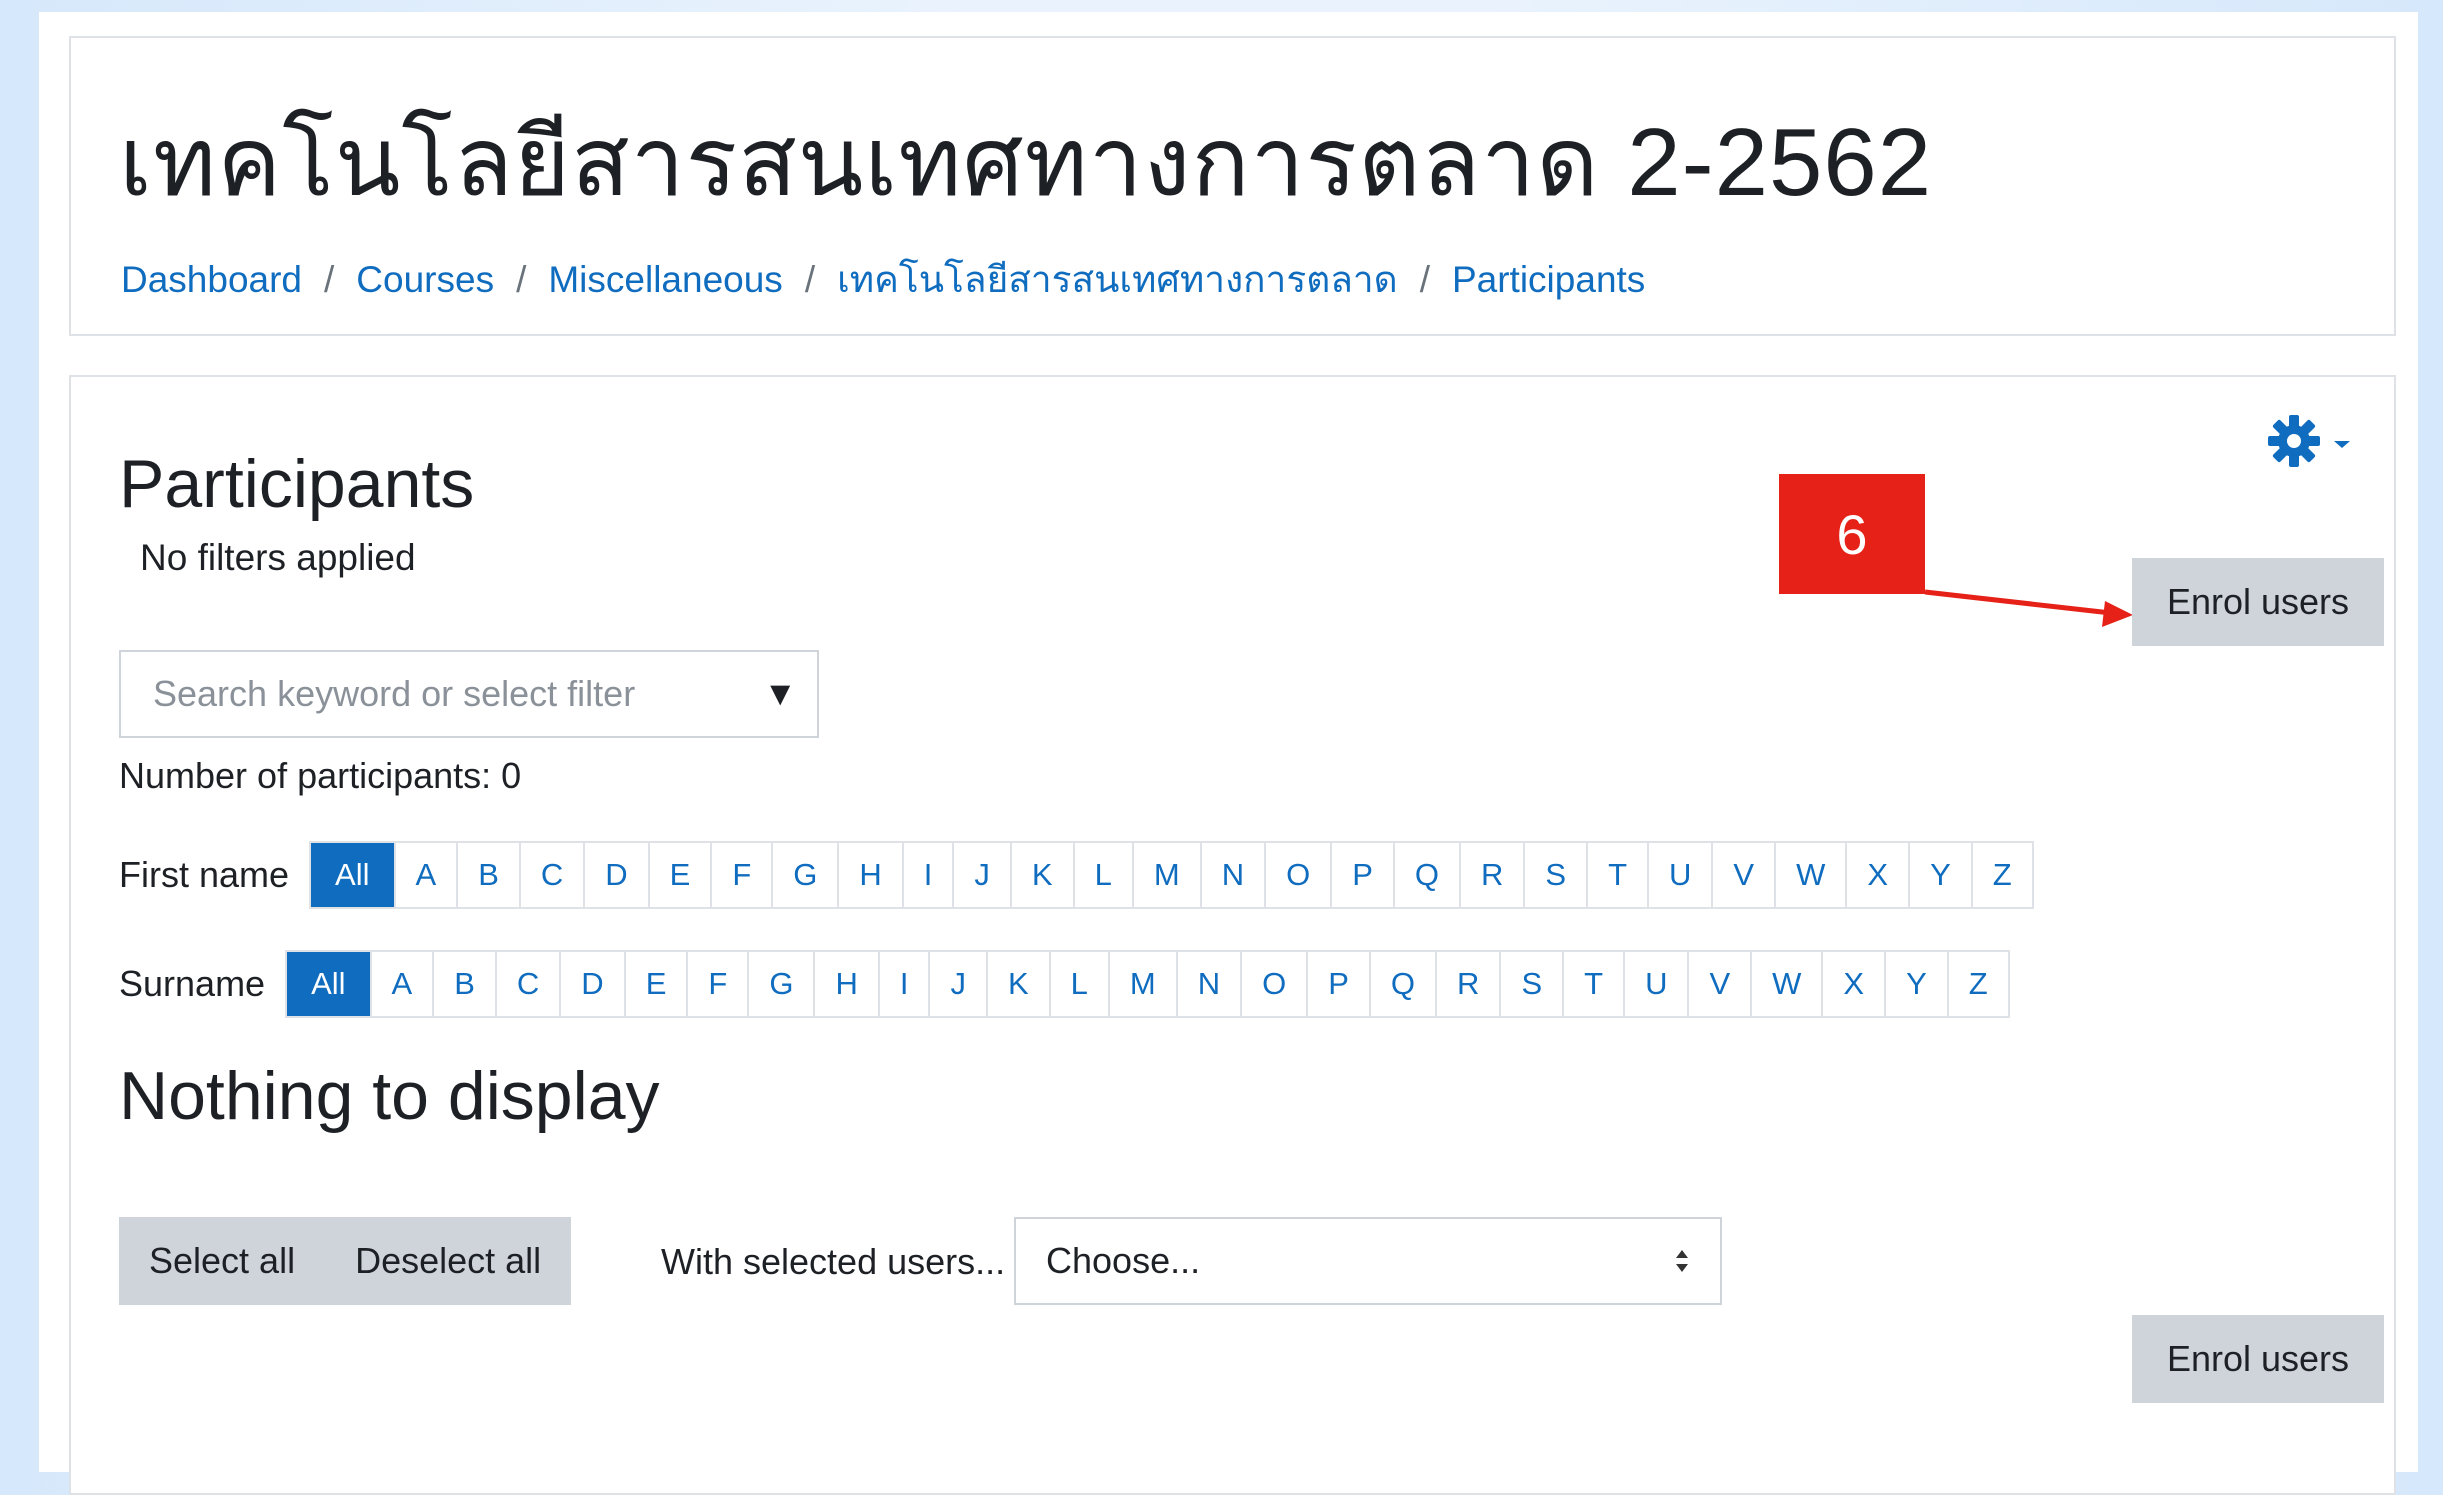  I want to click on surname-initial-m: M, so click(1141, 984).